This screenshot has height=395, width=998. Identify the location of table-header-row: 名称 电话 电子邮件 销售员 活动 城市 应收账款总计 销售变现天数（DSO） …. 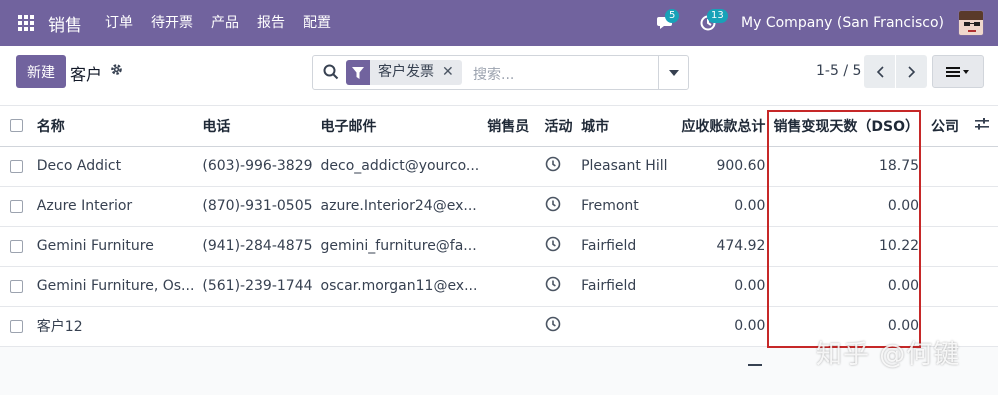
(499, 126).